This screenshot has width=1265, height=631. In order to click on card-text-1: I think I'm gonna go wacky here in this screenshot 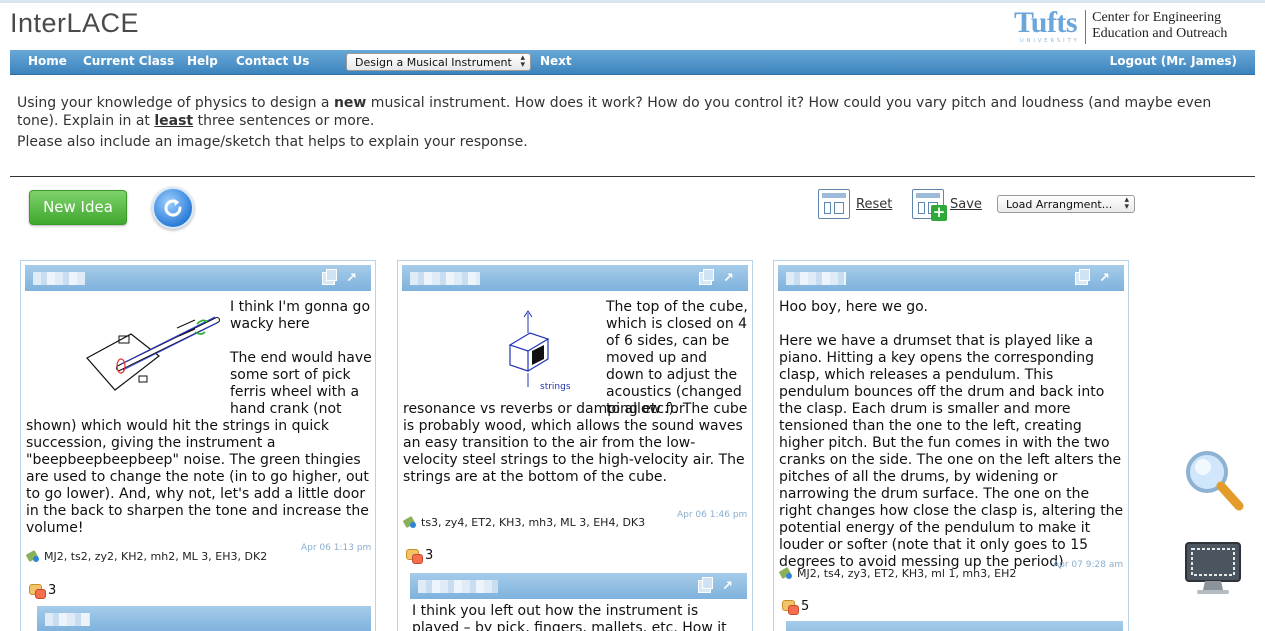, I will do `click(300, 315)`.